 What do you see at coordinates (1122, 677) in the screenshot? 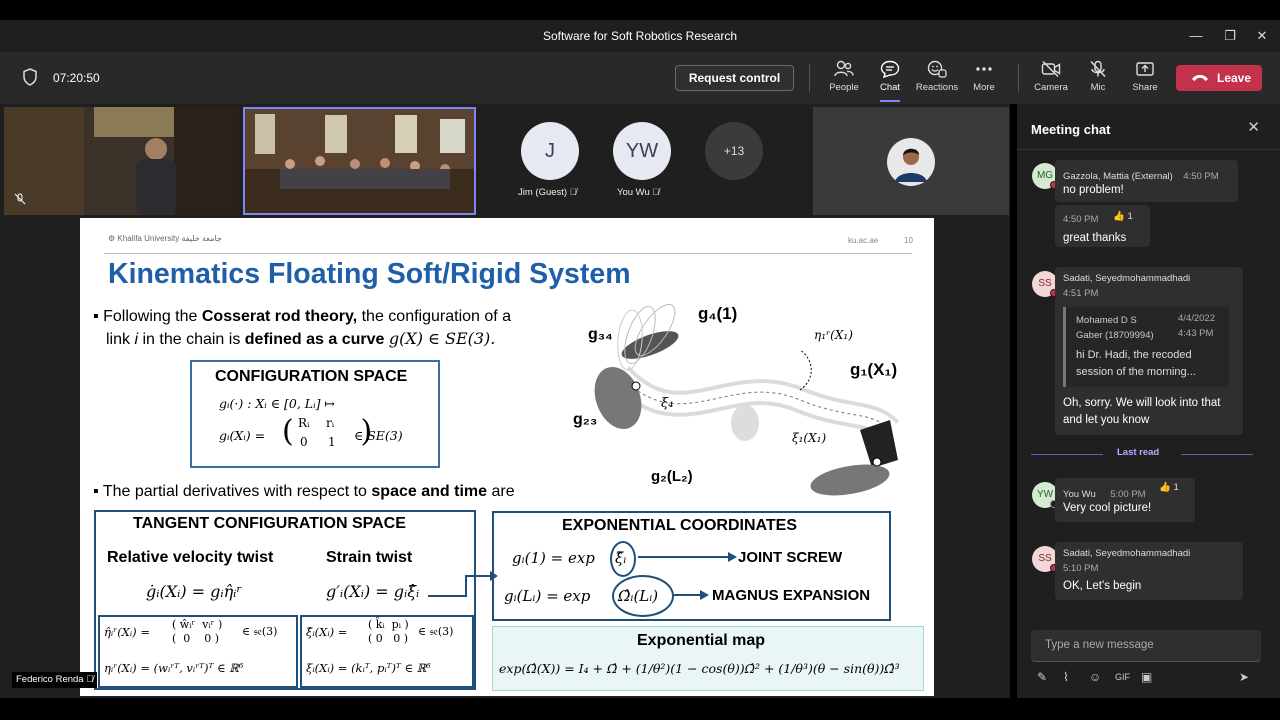
I see `gif-icon: GIF` at bounding box center [1122, 677].